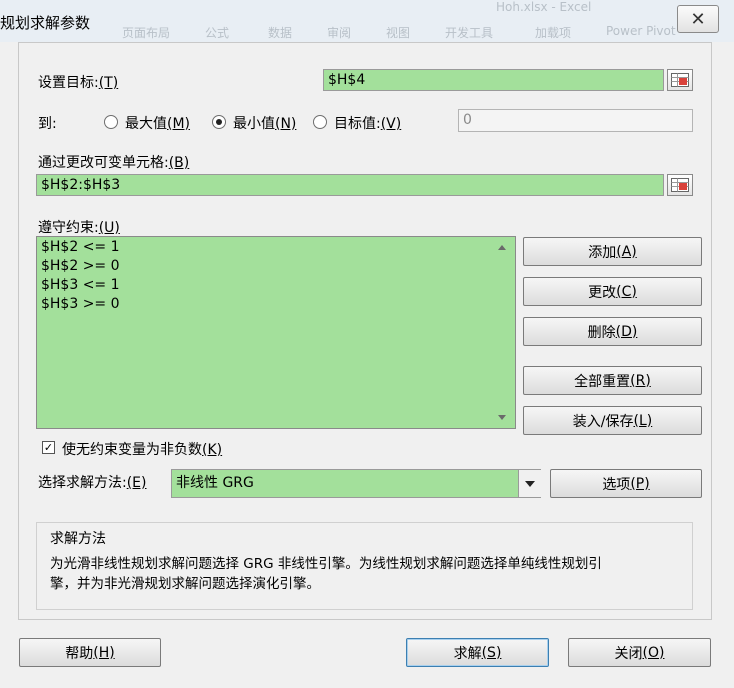 This screenshot has width=734, height=688. I want to click on method-select: 非线性 GRG, so click(356, 483).